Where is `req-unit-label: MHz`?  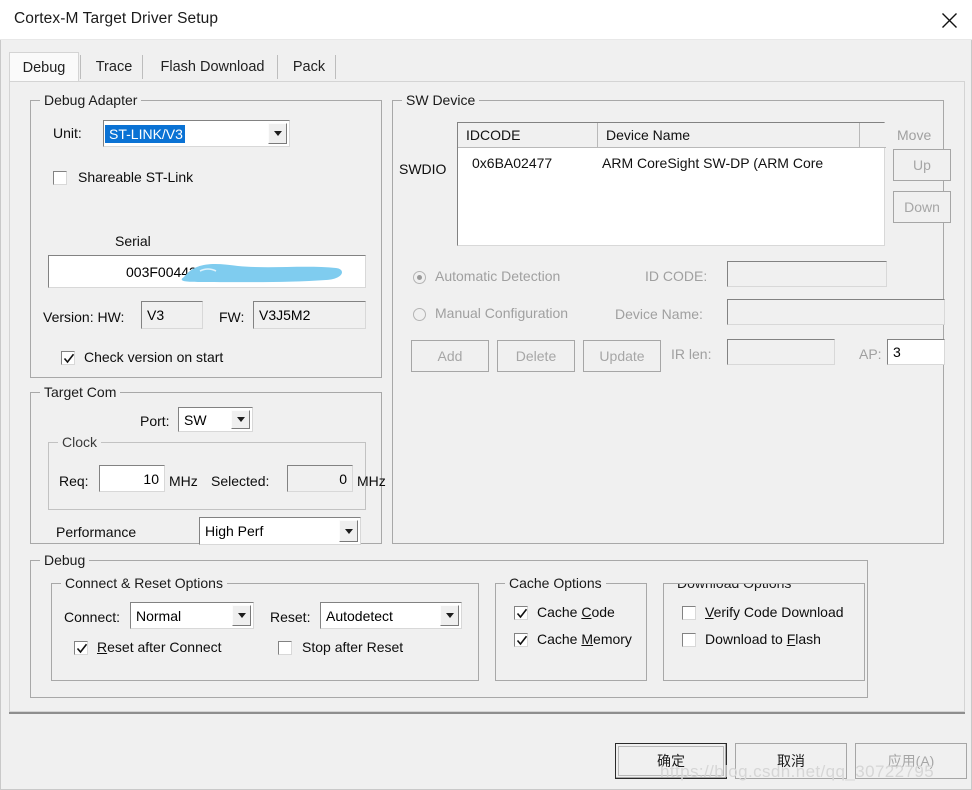 req-unit-label: MHz is located at coordinates (183, 481).